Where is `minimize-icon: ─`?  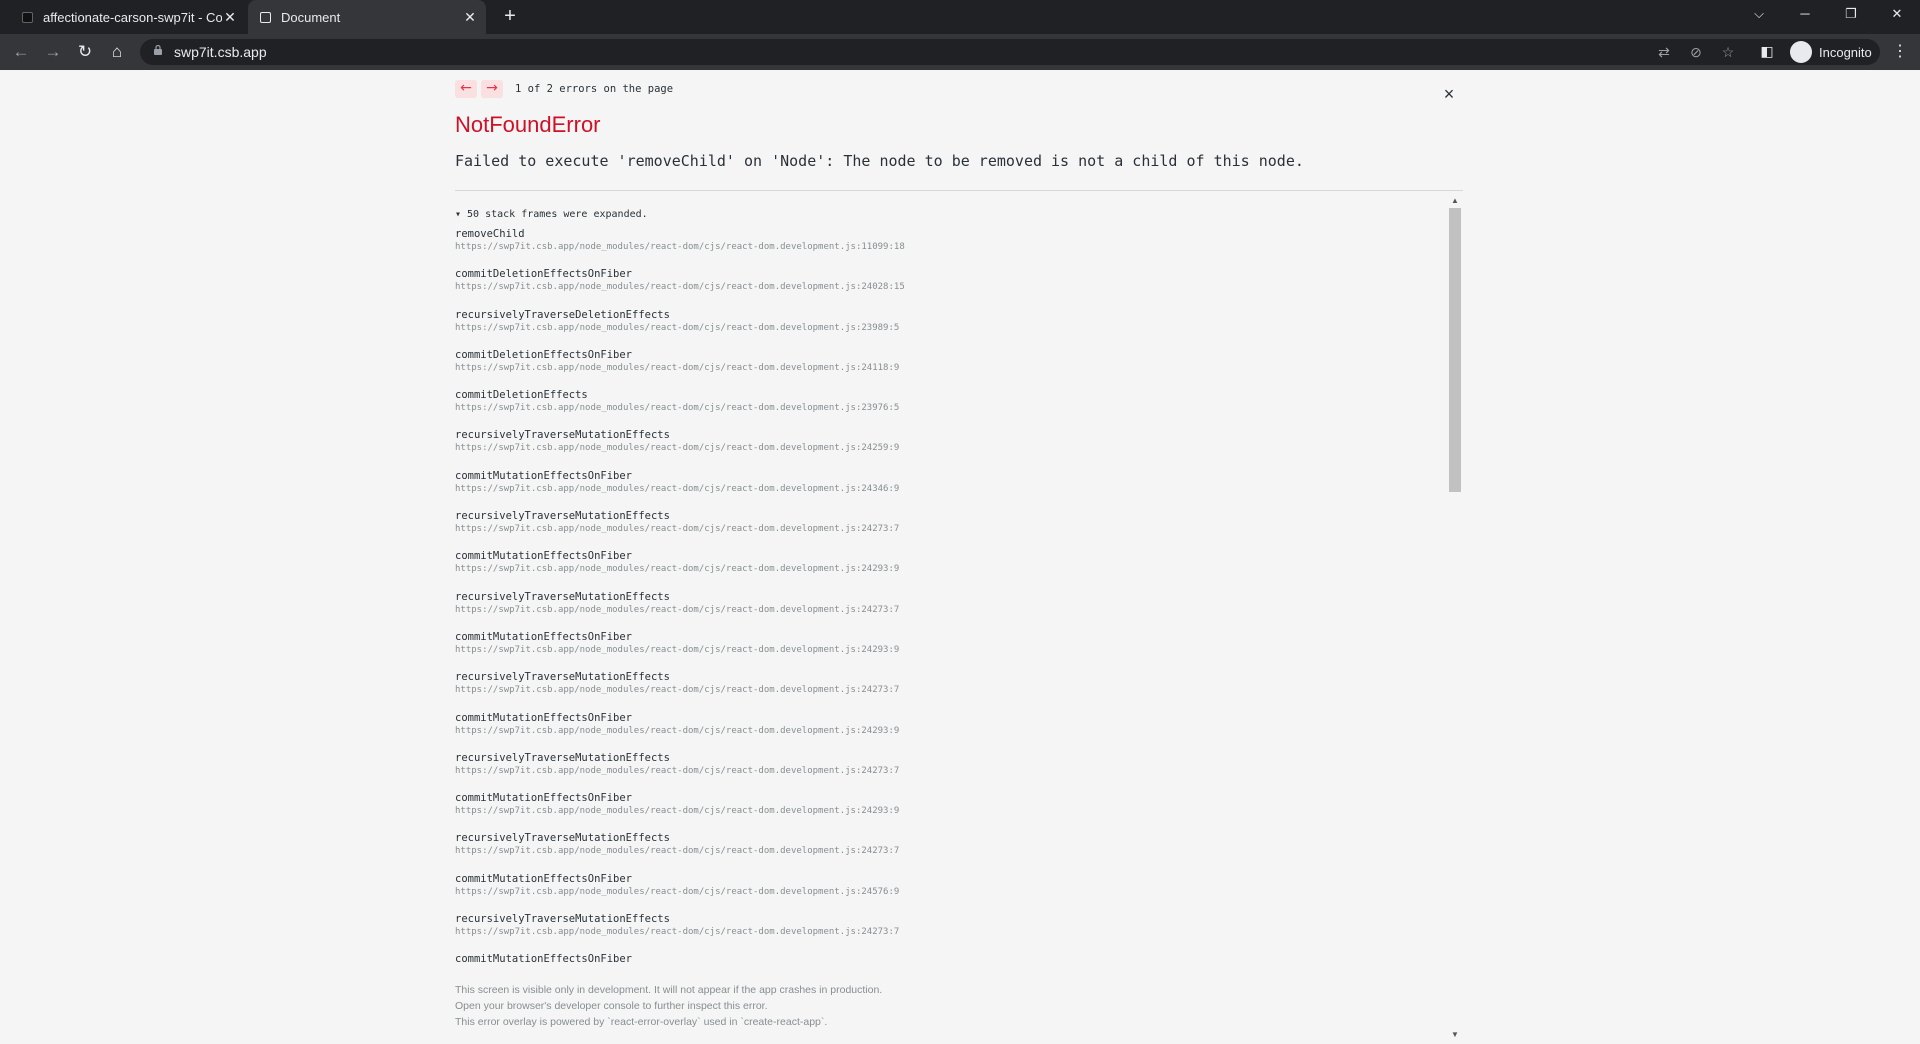
minimize-icon: ─ is located at coordinates (1805, 15).